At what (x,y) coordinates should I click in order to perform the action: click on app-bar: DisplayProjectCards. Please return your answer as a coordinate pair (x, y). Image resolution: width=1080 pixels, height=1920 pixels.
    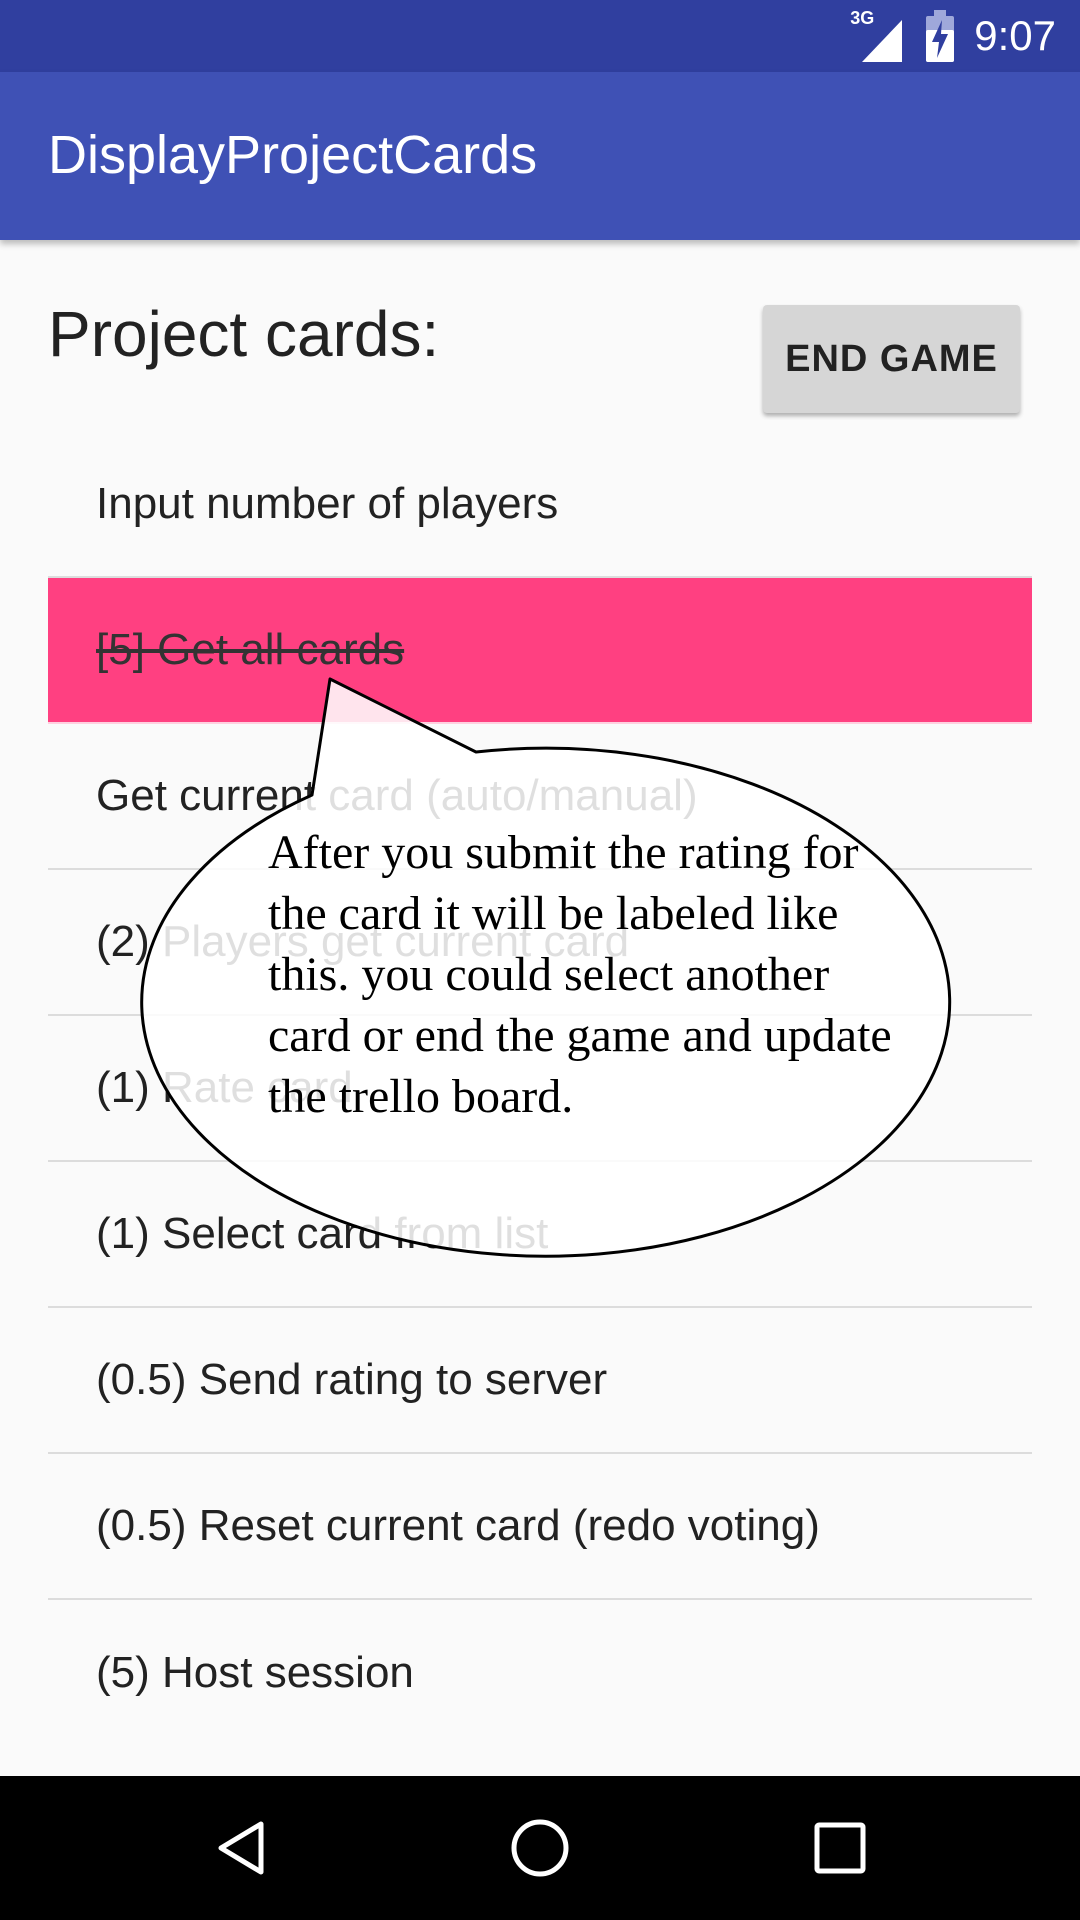
    Looking at the image, I should click on (540, 156).